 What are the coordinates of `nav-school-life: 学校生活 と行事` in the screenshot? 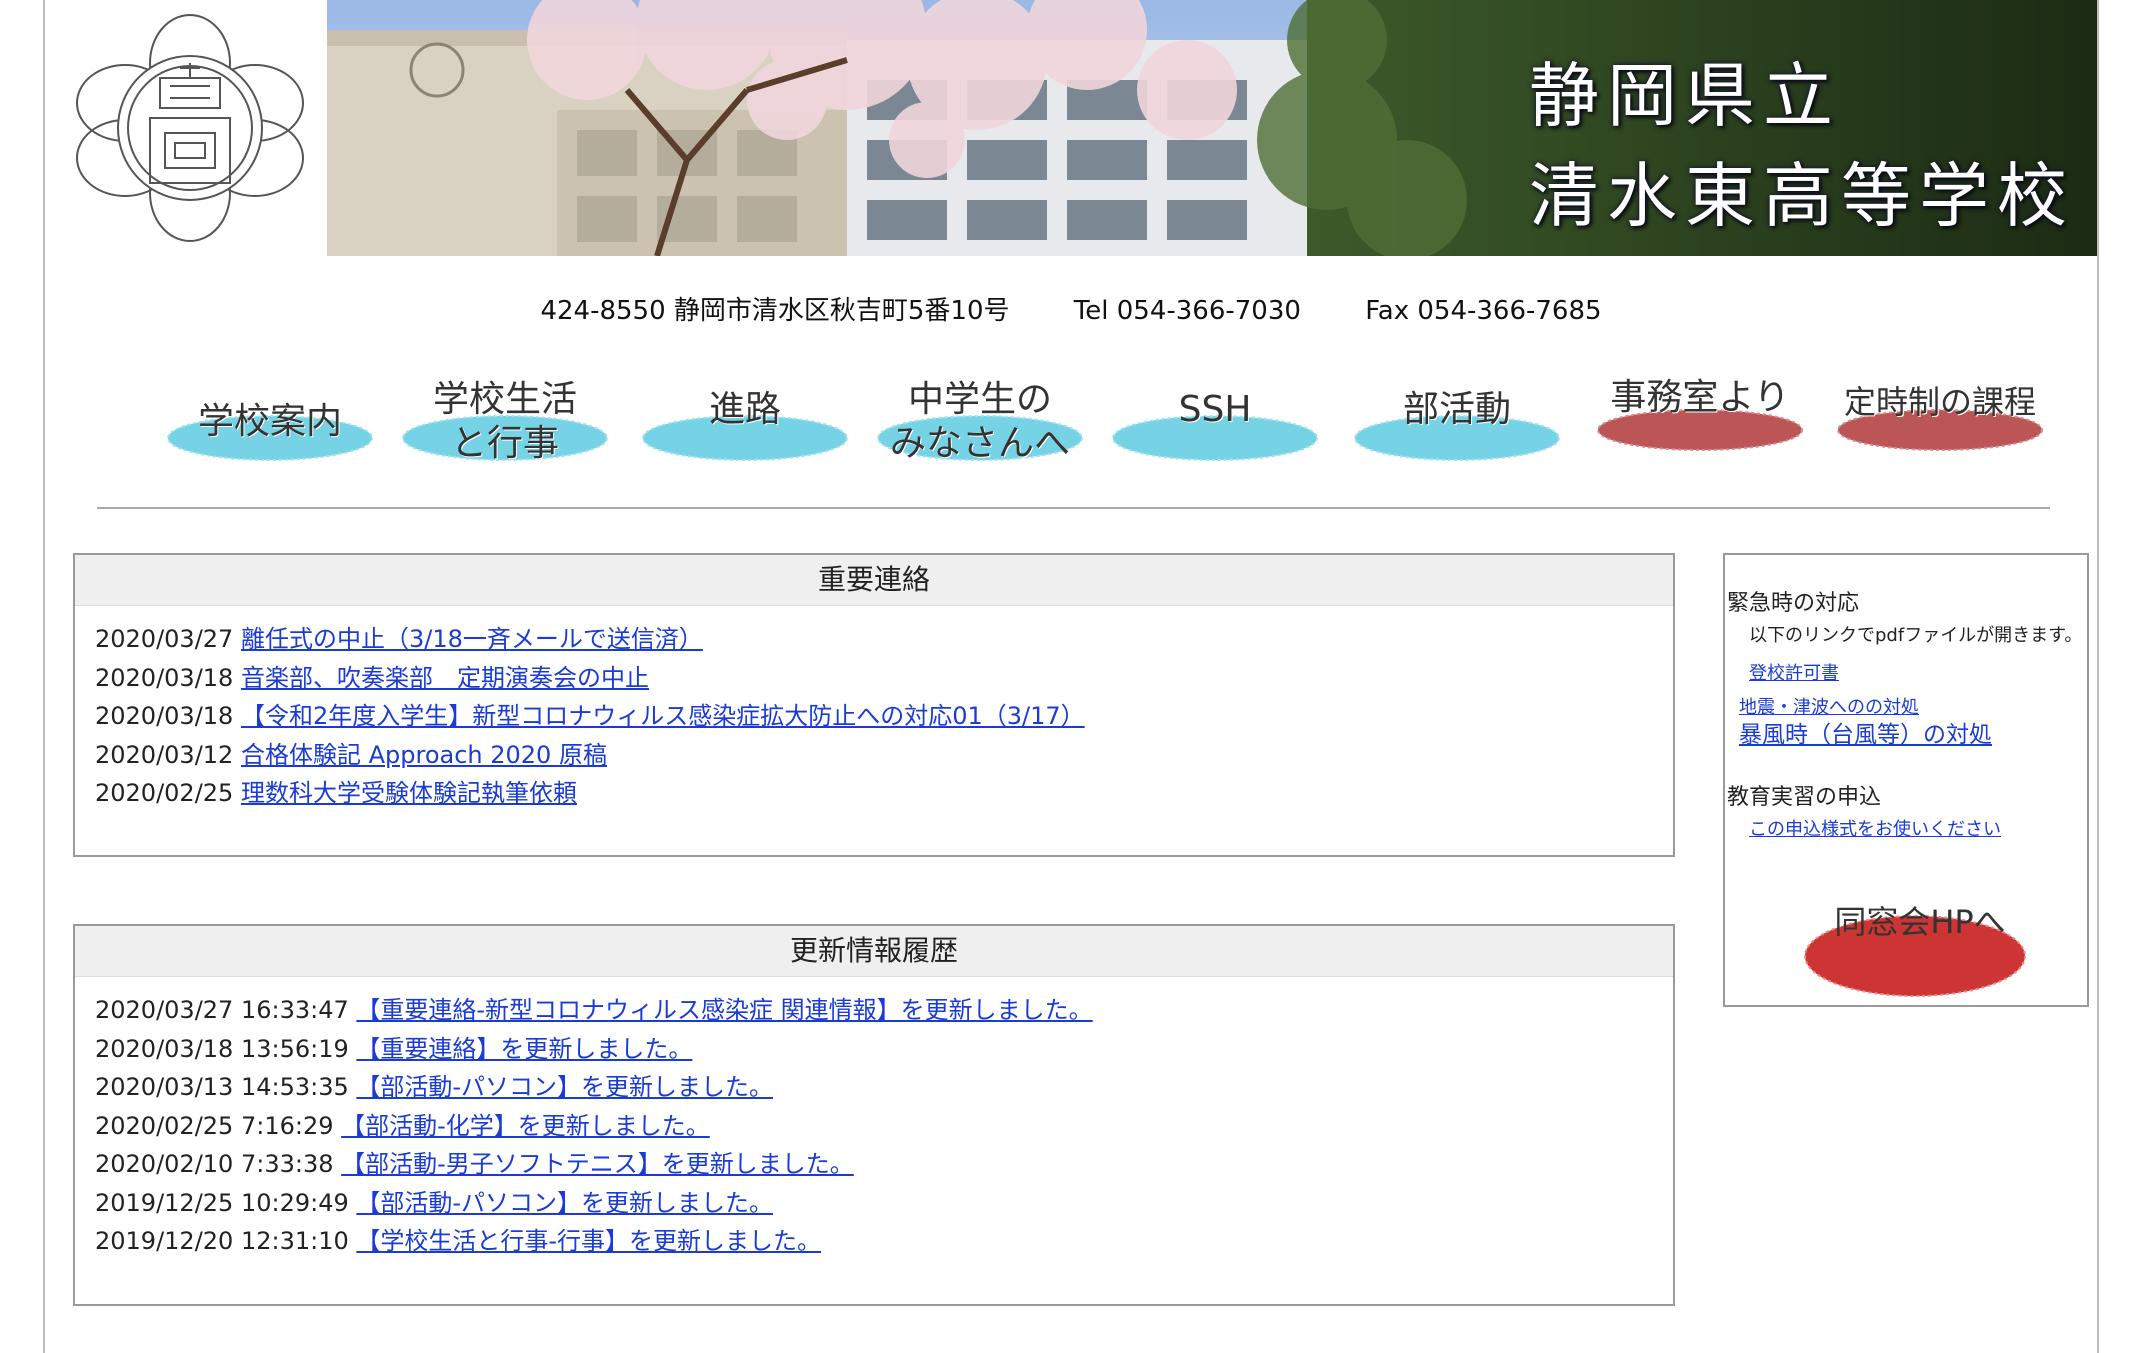 It's located at (505, 430).